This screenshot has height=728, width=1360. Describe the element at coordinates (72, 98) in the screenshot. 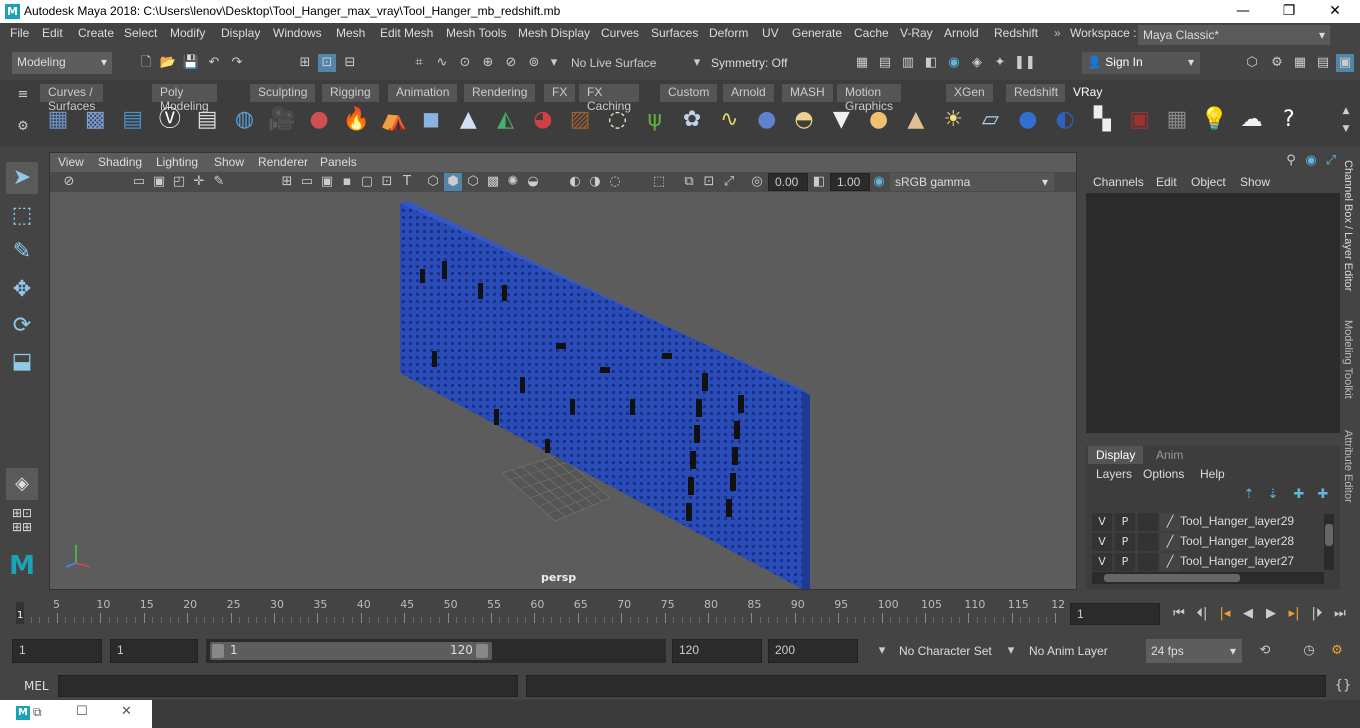

I see `tab-curves-surfaces: Curves / Surfaces` at that location.